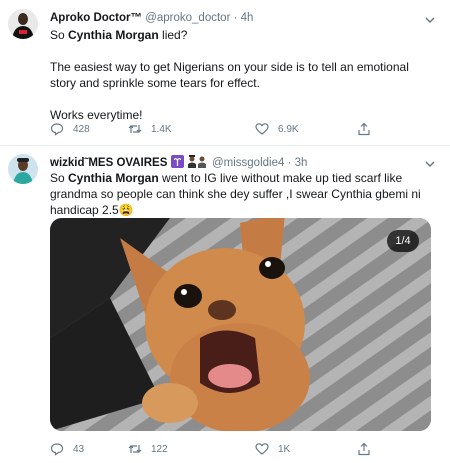 The height and width of the screenshot is (463, 450). What do you see at coordinates (301, 163) in the screenshot?
I see `timestamp: 3h` at bounding box center [301, 163].